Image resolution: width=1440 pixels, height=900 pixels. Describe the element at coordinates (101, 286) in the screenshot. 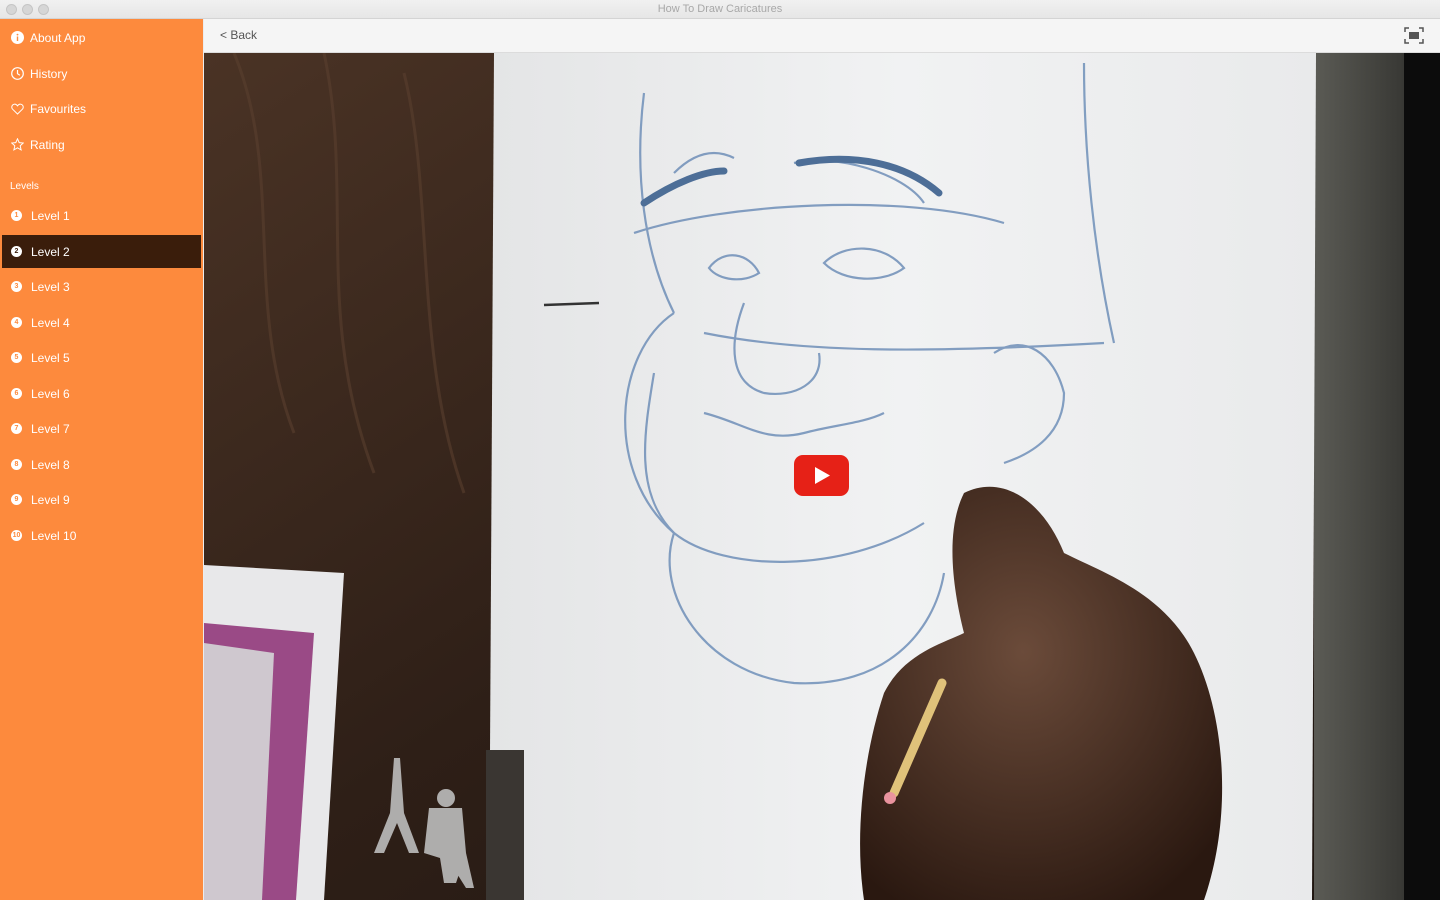

I see `sidebar-item-level-3: 3 Level 3` at that location.